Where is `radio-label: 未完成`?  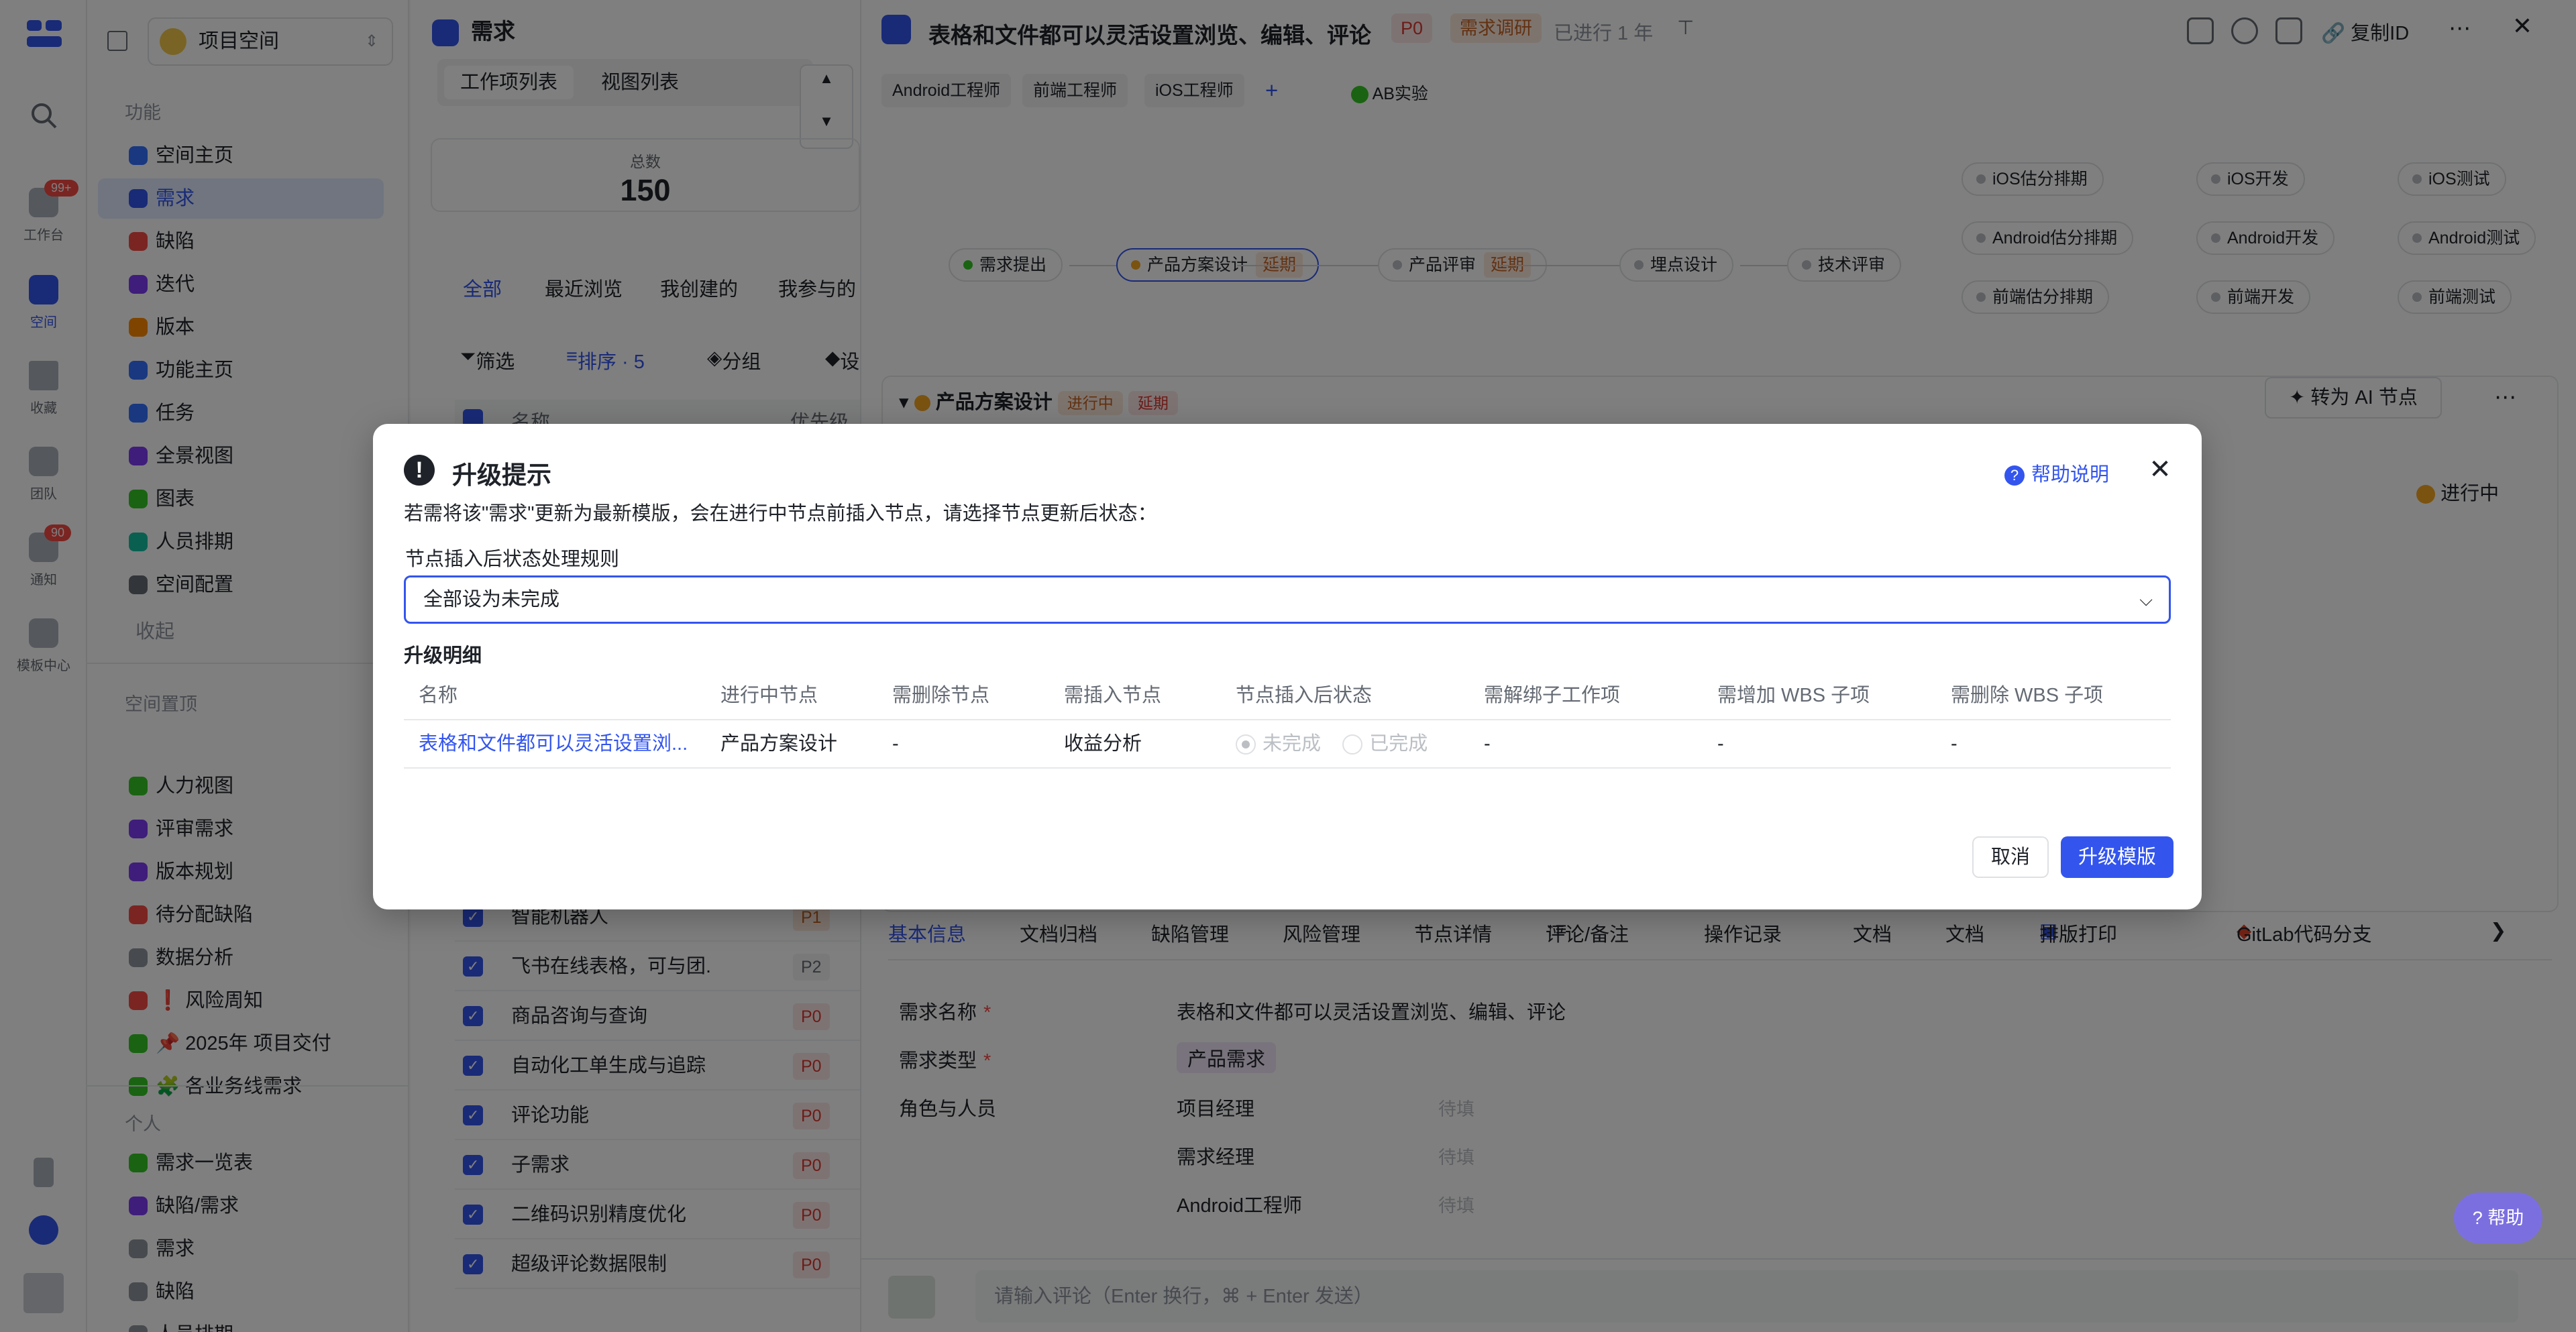
radio-label: 未完成 is located at coordinates (1292, 744).